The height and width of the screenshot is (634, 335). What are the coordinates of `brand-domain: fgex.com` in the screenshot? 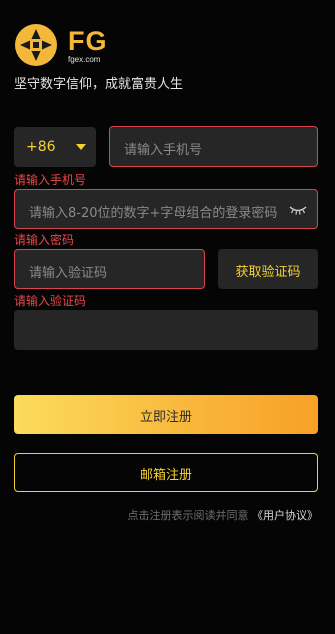 It's located at (84, 59).